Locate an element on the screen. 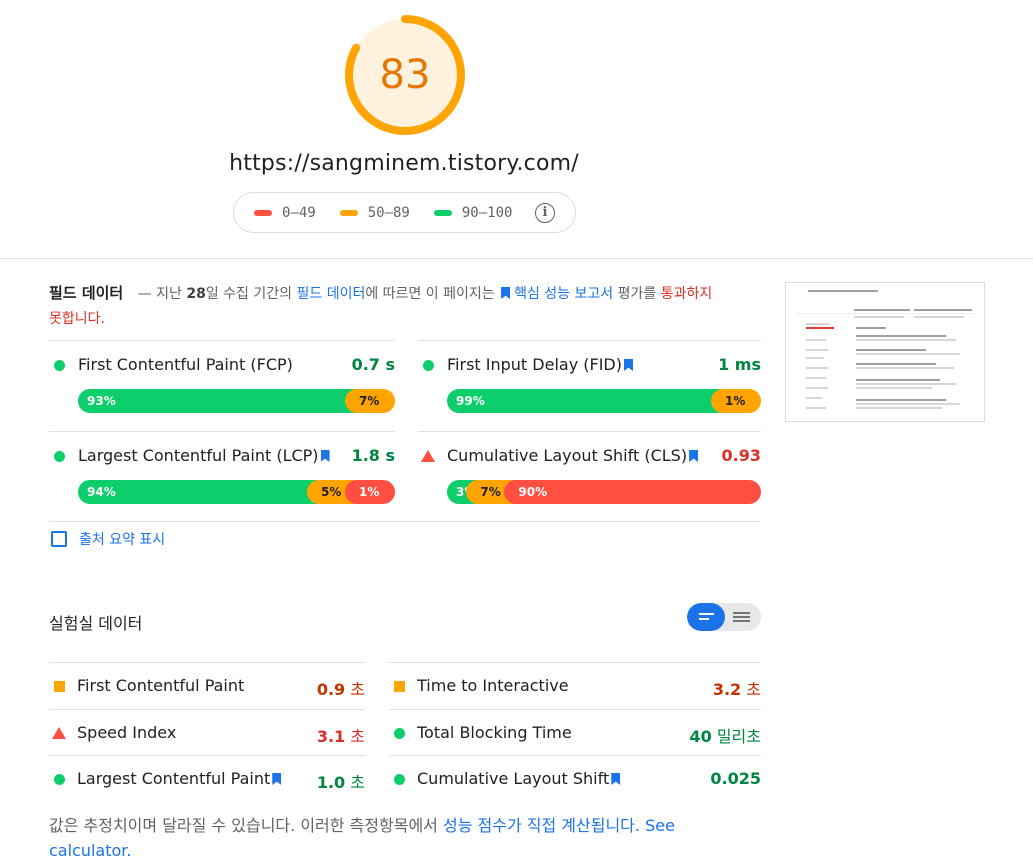 The width and height of the screenshot is (1033, 867). field-desc-mid: 일 수집 기간의 is located at coordinates (249, 294).